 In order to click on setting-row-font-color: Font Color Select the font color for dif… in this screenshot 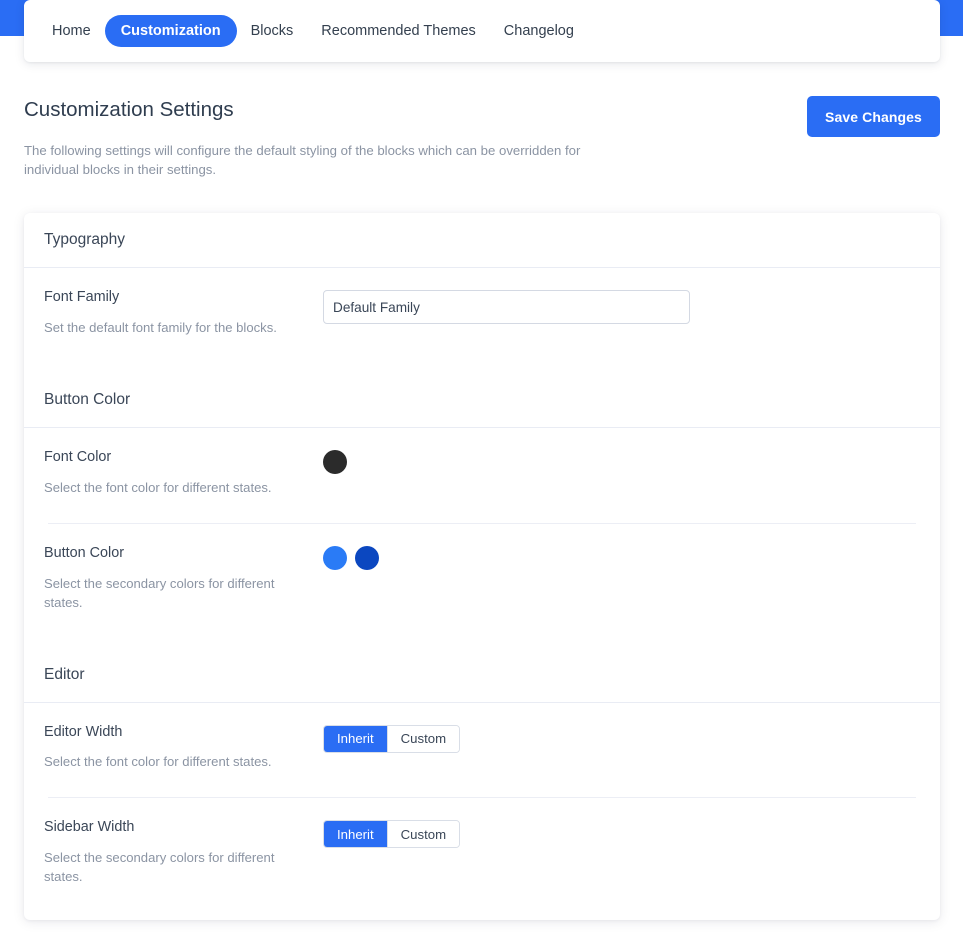, I will do `click(482, 462)`.